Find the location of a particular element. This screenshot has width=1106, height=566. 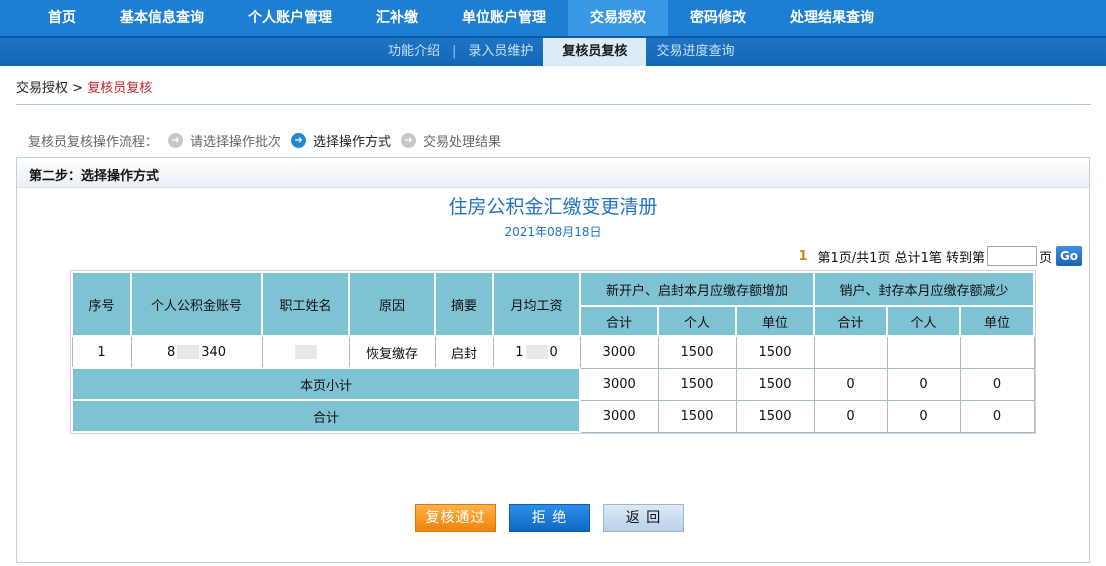

nav-basic-info-query: 基本信息查询 is located at coordinates (162, 18).